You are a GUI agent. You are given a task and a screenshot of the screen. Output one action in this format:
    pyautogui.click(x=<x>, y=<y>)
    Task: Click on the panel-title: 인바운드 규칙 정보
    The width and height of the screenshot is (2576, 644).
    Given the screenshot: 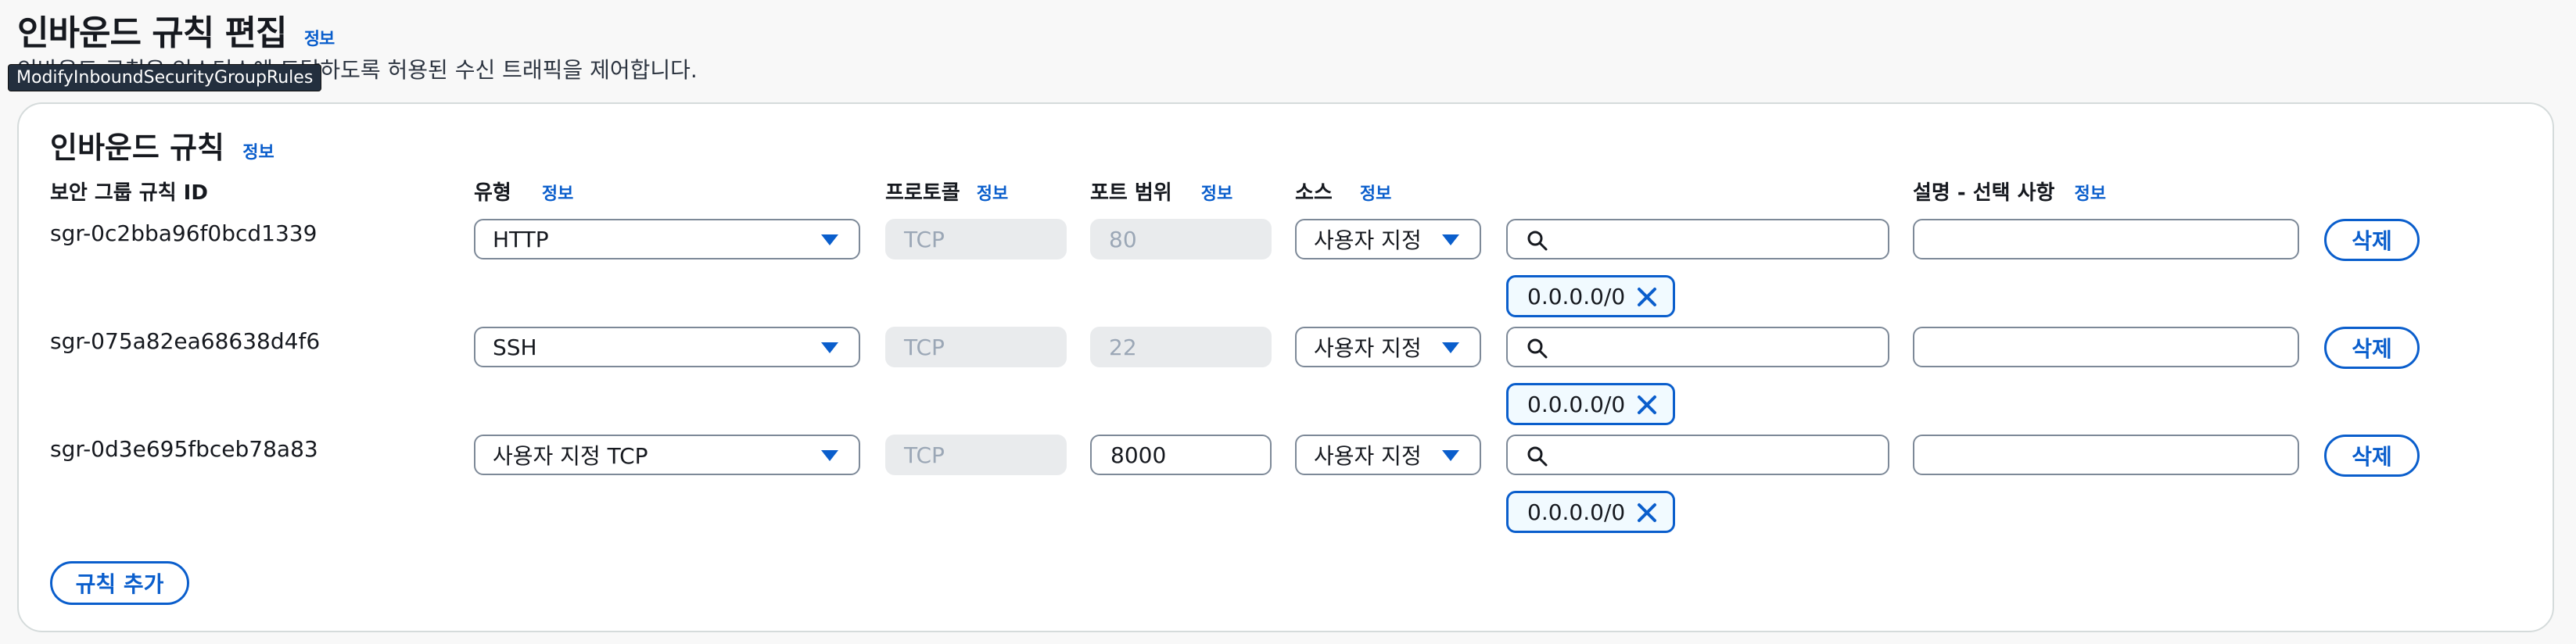 What is the action you would take?
    pyautogui.click(x=162, y=144)
    